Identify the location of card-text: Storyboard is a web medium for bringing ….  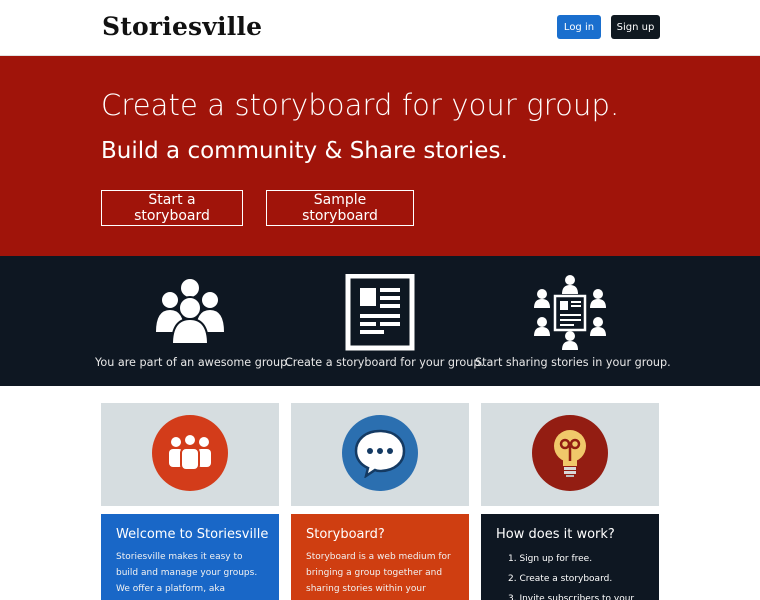
(378, 573).